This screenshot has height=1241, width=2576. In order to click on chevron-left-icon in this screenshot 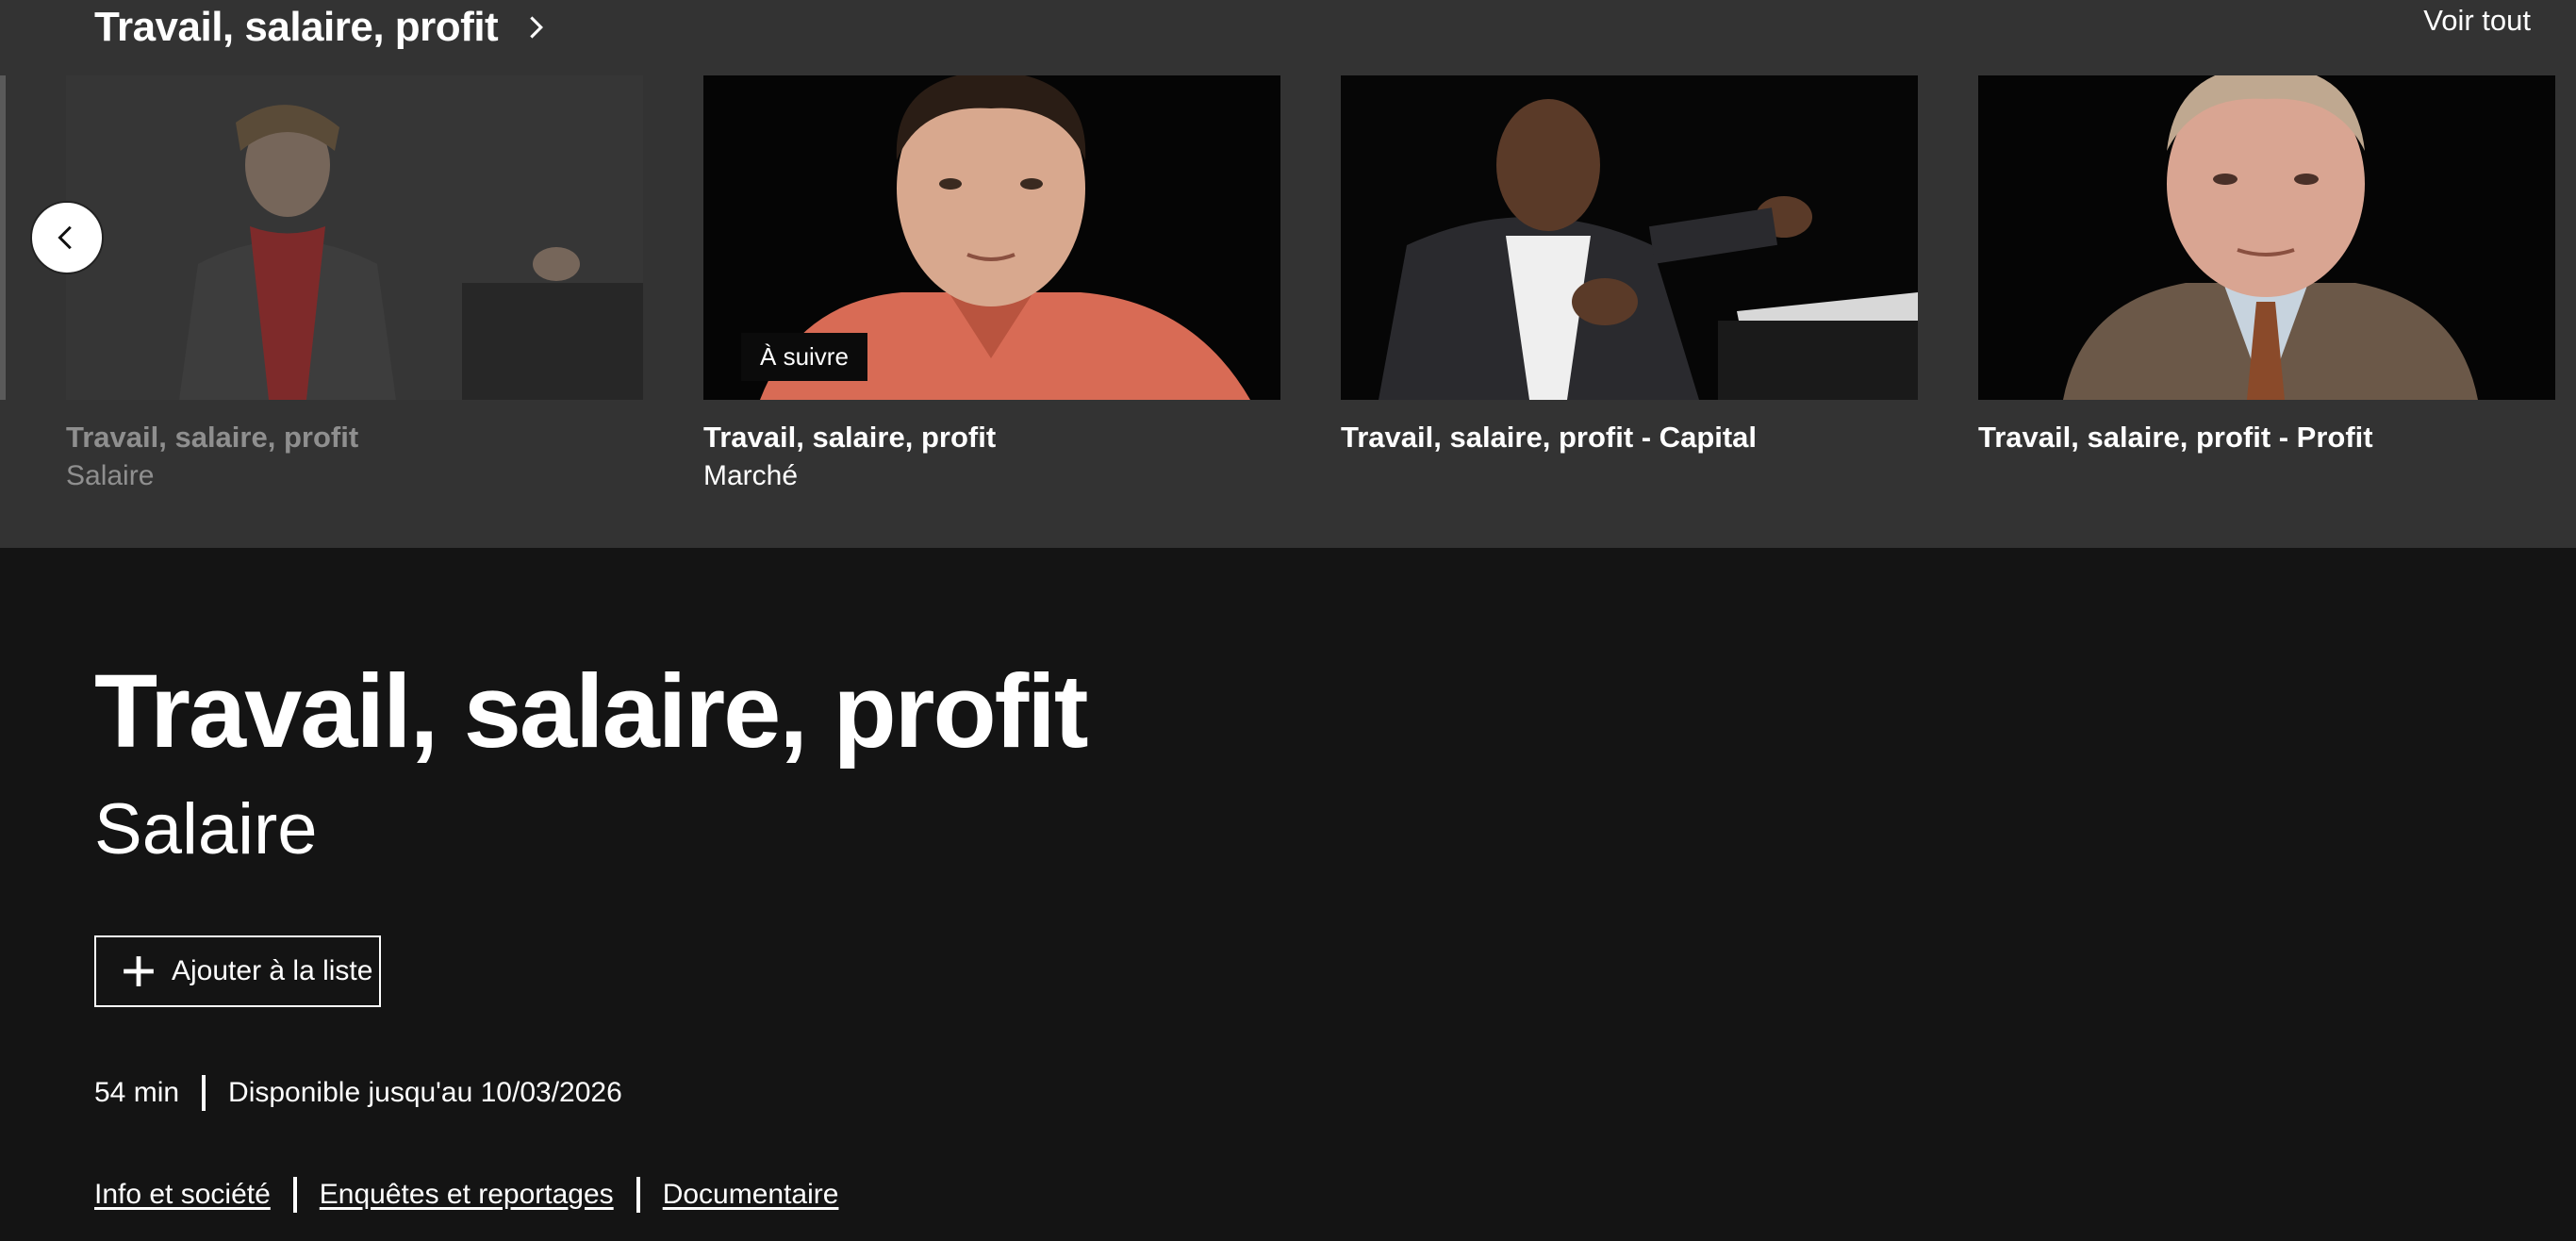, I will do `click(65, 237)`.